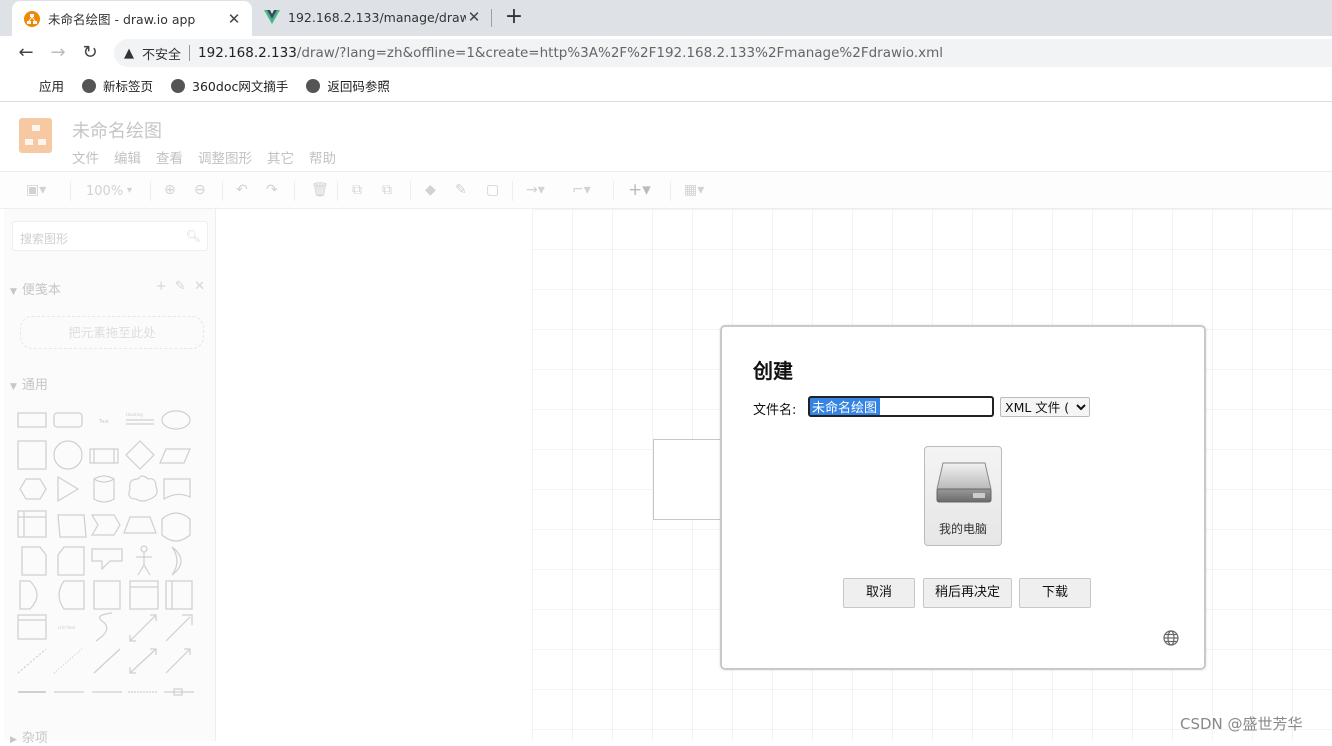 The width and height of the screenshot is (1332, 746). I want to click on redo-icon: ↷, so click(272, 190).